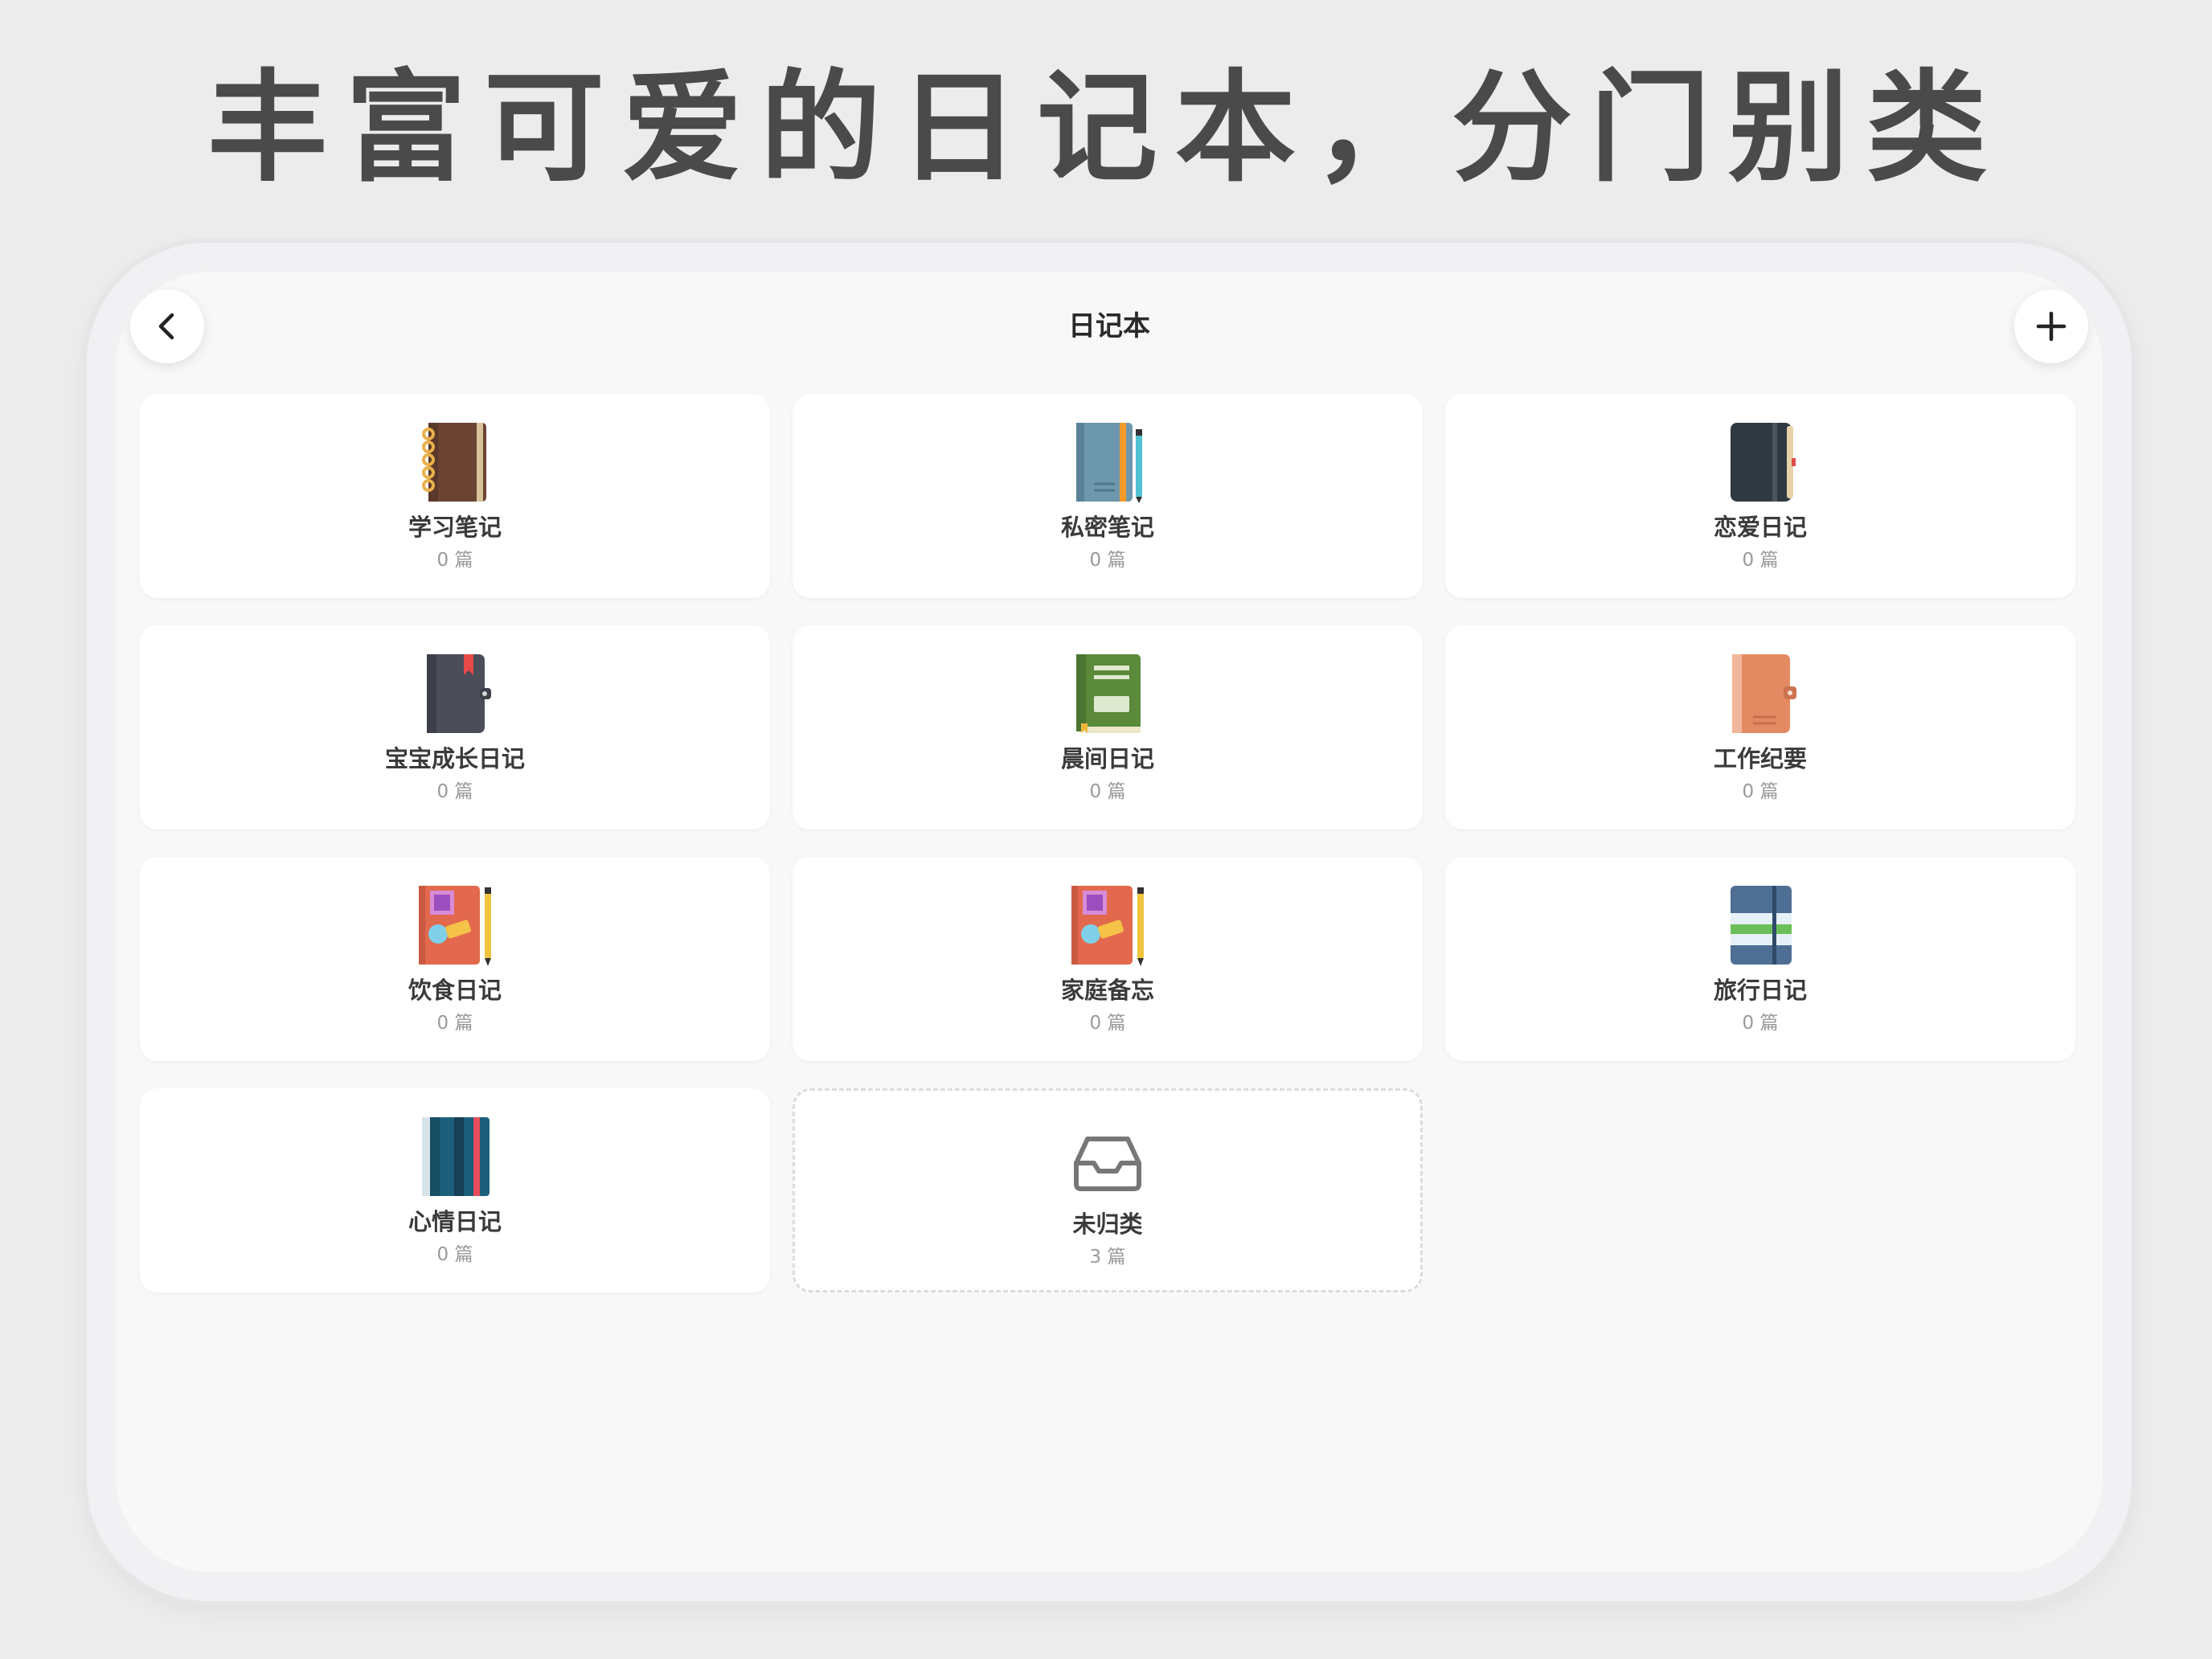 This screenshot has height=1659, width=2212. I want to click on notebook-card: 晨间日记 0 篇, so click(1108, 727).